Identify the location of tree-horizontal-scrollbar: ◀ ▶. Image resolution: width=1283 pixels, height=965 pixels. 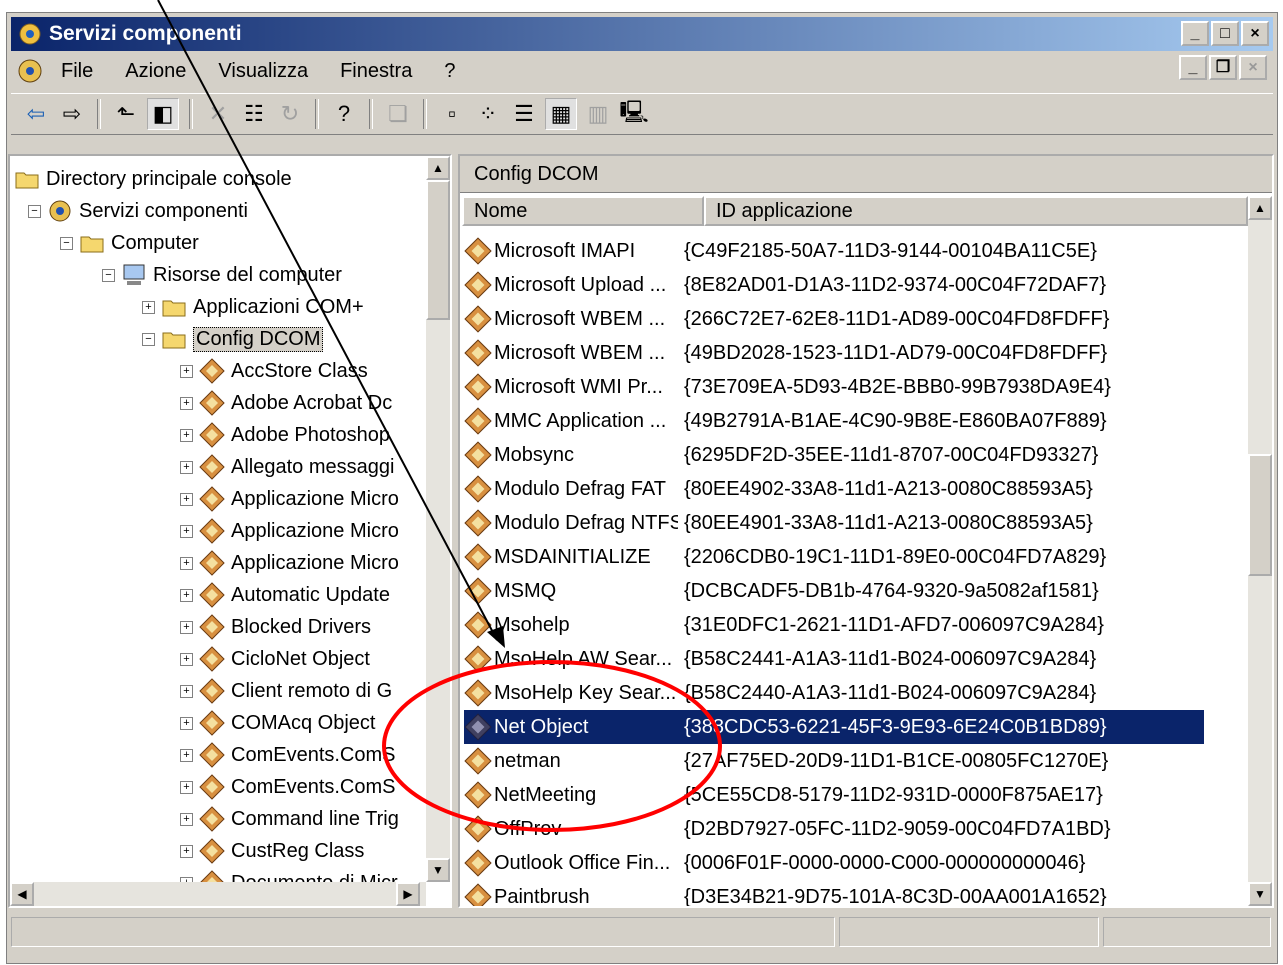
(218, 894).